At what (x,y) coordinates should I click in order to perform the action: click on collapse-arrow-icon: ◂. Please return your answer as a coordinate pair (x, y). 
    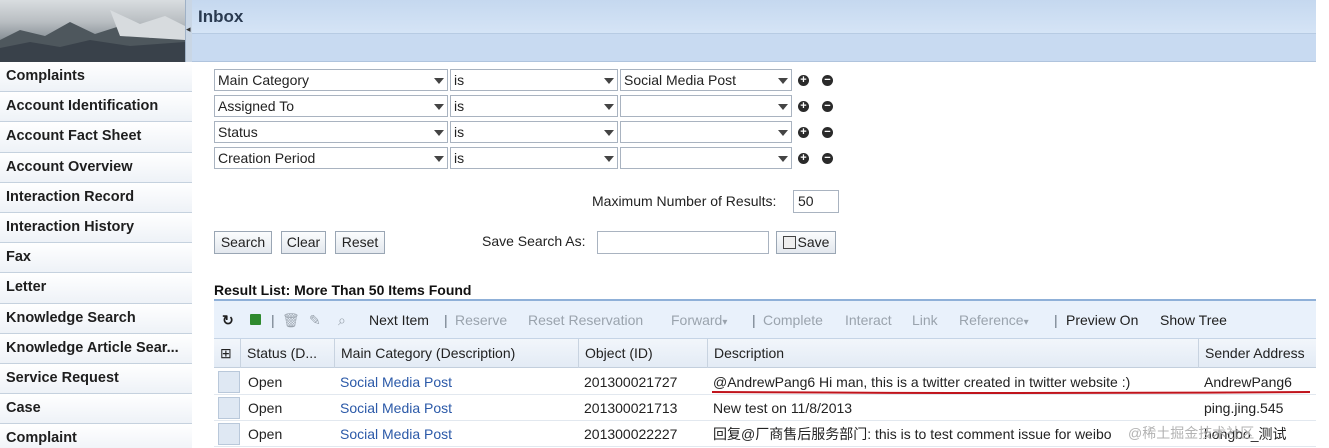
    Looking at the image, I should click on (188, 29).